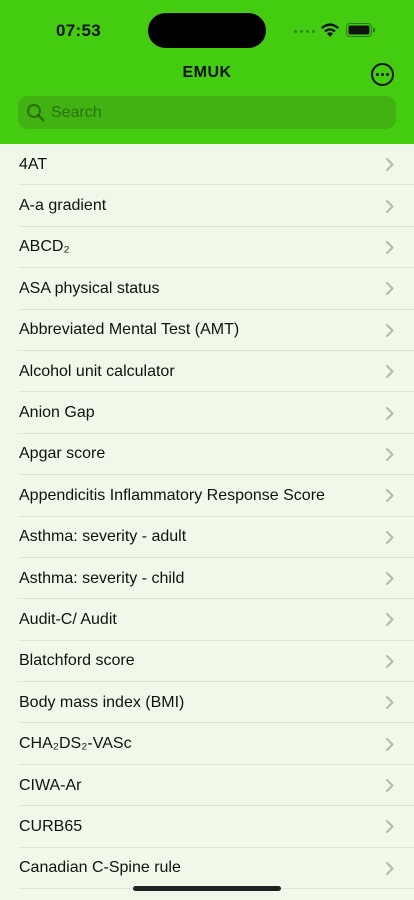  Describe the element at coordinates (207, 620) in the screenshot. I see `list-item: Audit-C/ Audit` at that location.